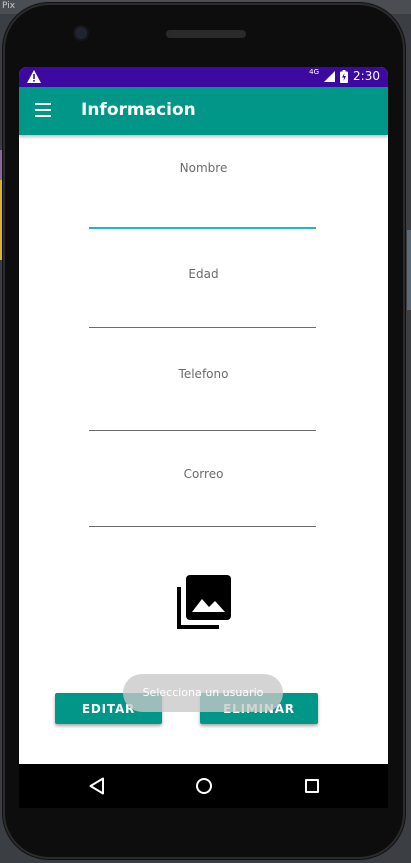 Image resolution: width=411 pixels, height=863 pixels. I want to click on menu-icon, so click(43, 110).